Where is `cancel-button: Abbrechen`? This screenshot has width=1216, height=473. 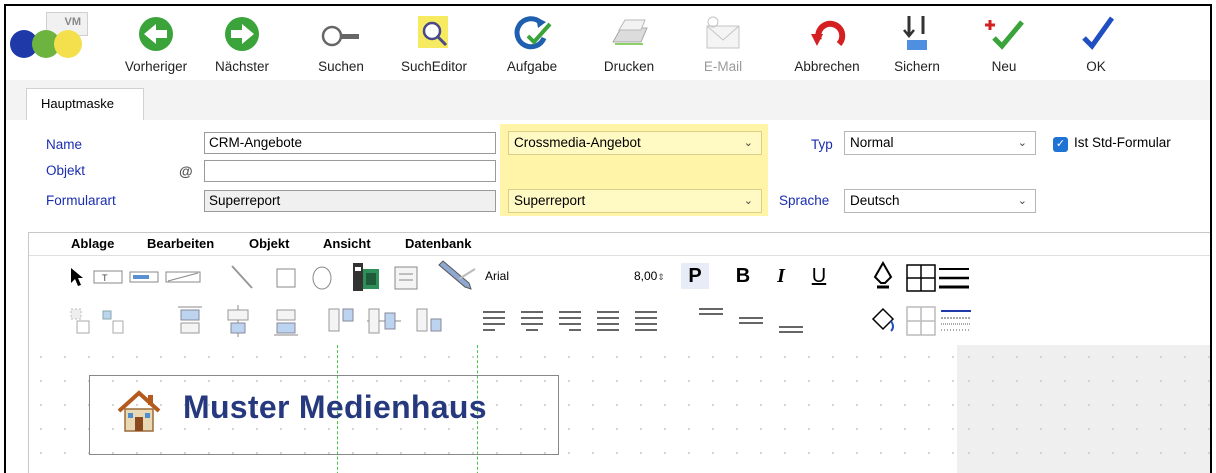 cancel-button: Abbrechen is located at coordinates (827, 43).